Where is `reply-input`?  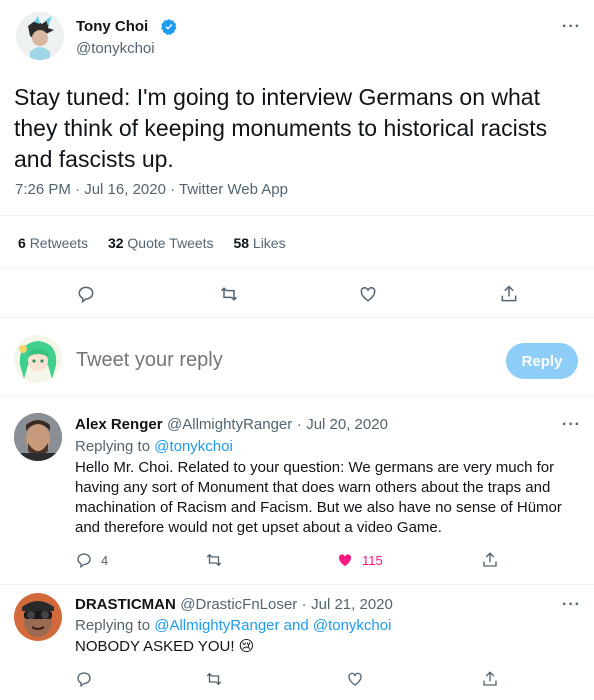 reply-input is located at coordinates (226, 360).